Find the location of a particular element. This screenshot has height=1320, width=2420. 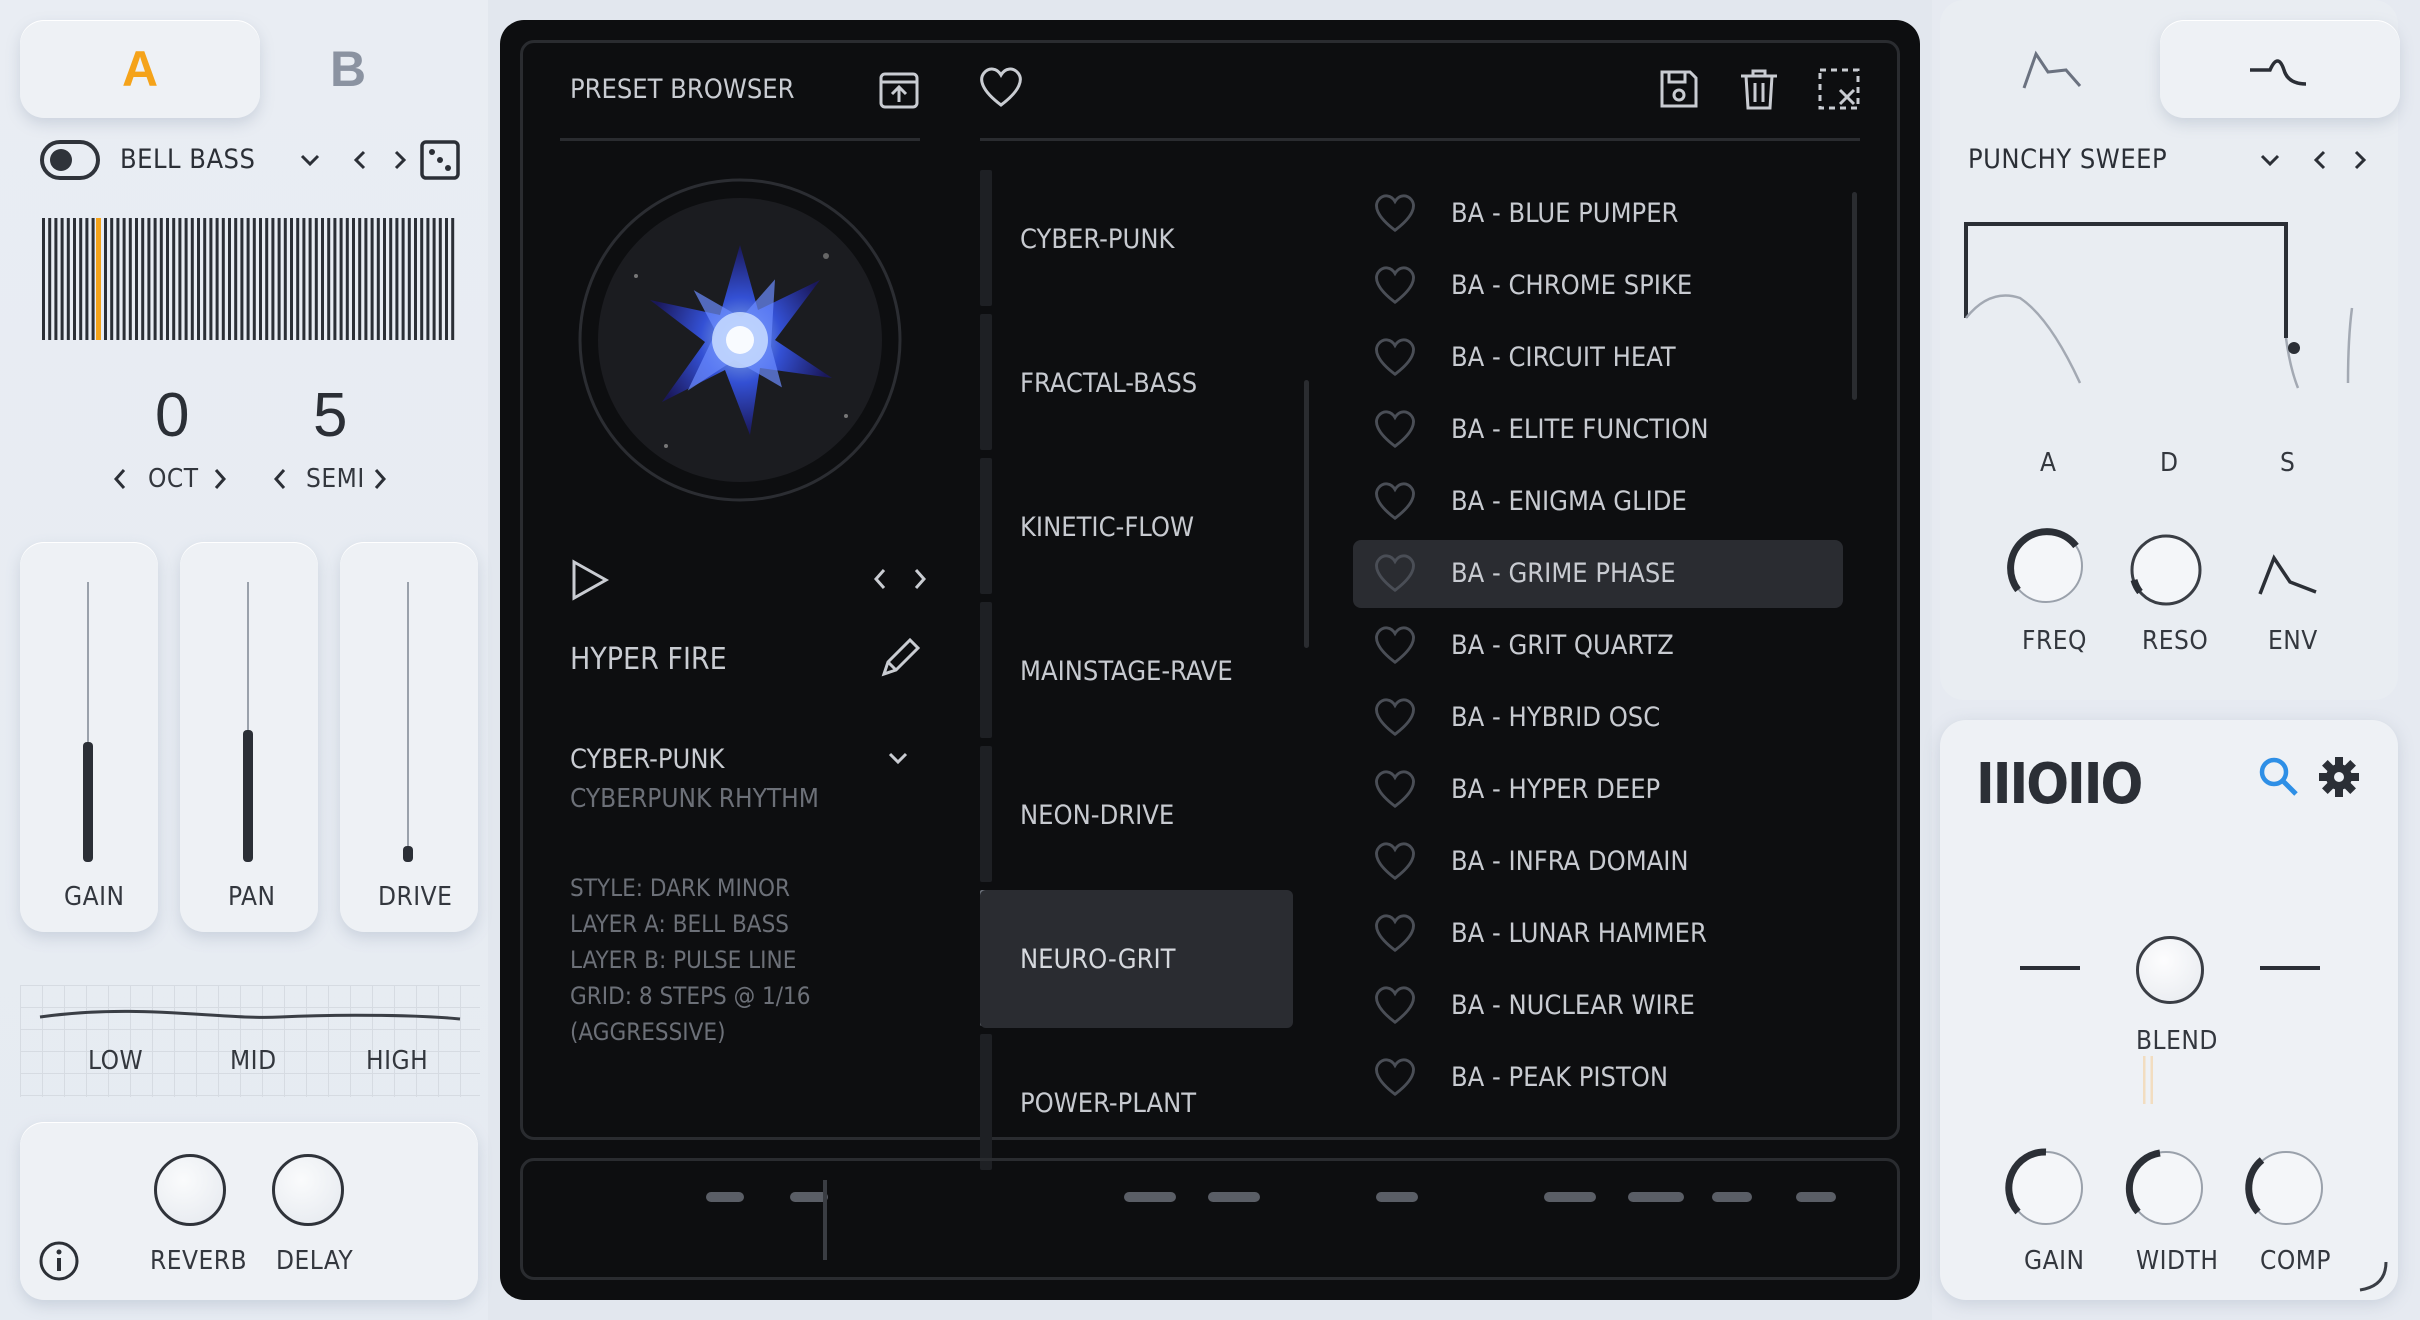

preset-list-item: BA - BLUE PUMPER is located at coordinates (1599, 213).